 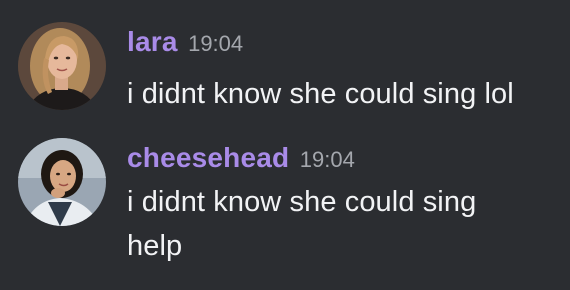 What do you see at coordinates (208, 157) in the screenshot?
I see `username: cheesehead` at bounding box center [208, 157].